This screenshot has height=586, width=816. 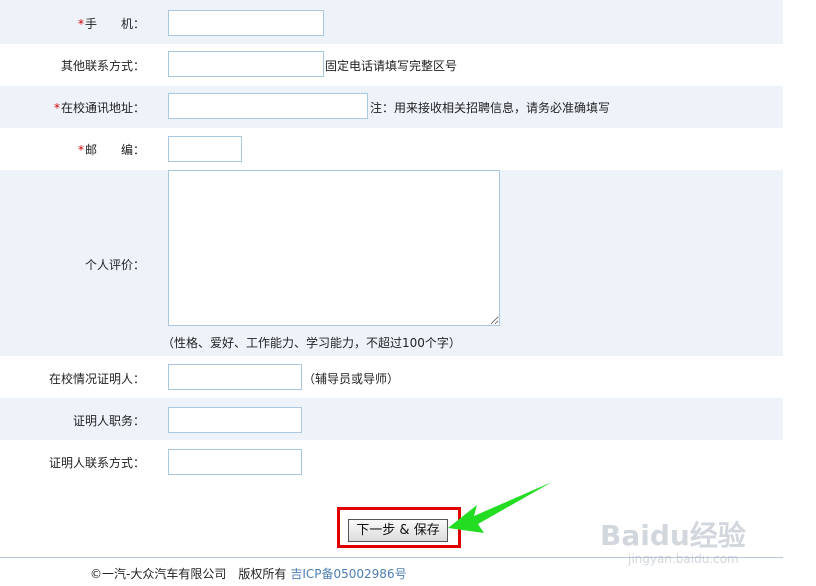 What do you see at coordinates (311, 343) in the screenshot?
I see `self-eval-hint: （性格、爱好、工作能力、学习能力，不超过100个字）` at bounding box center [311, 343].